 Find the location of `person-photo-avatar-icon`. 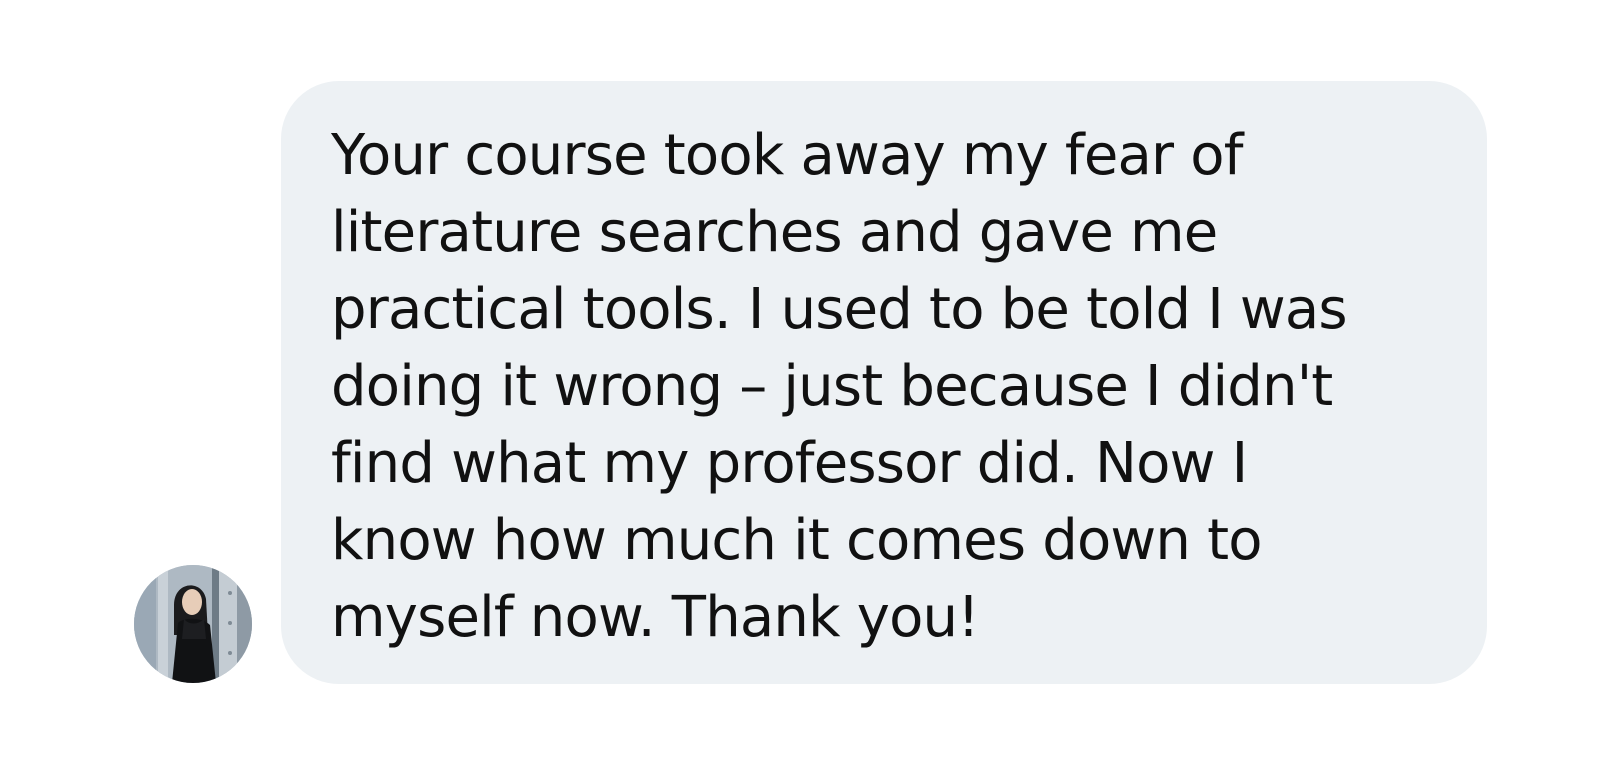

person-photo-avatar-icon is located at coordinates (193, 624).